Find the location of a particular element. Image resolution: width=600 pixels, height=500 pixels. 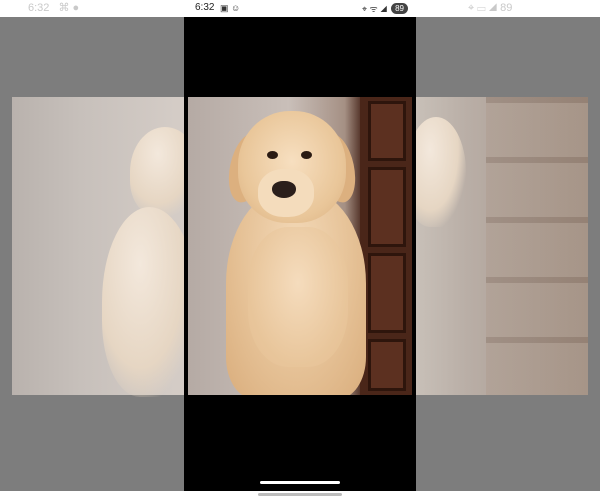

dog-chest is located at coordinates (298, 297).